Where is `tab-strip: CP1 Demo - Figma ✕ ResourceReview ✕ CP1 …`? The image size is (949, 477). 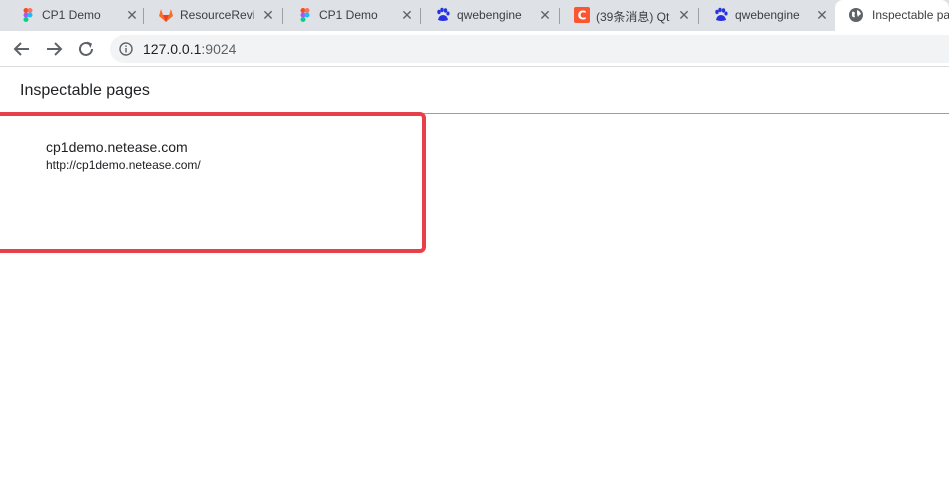 tab-strip: CP1 Demo - Figma ✕ ResourceReview ✕ CP1 … is located at coordinates (474, 15).